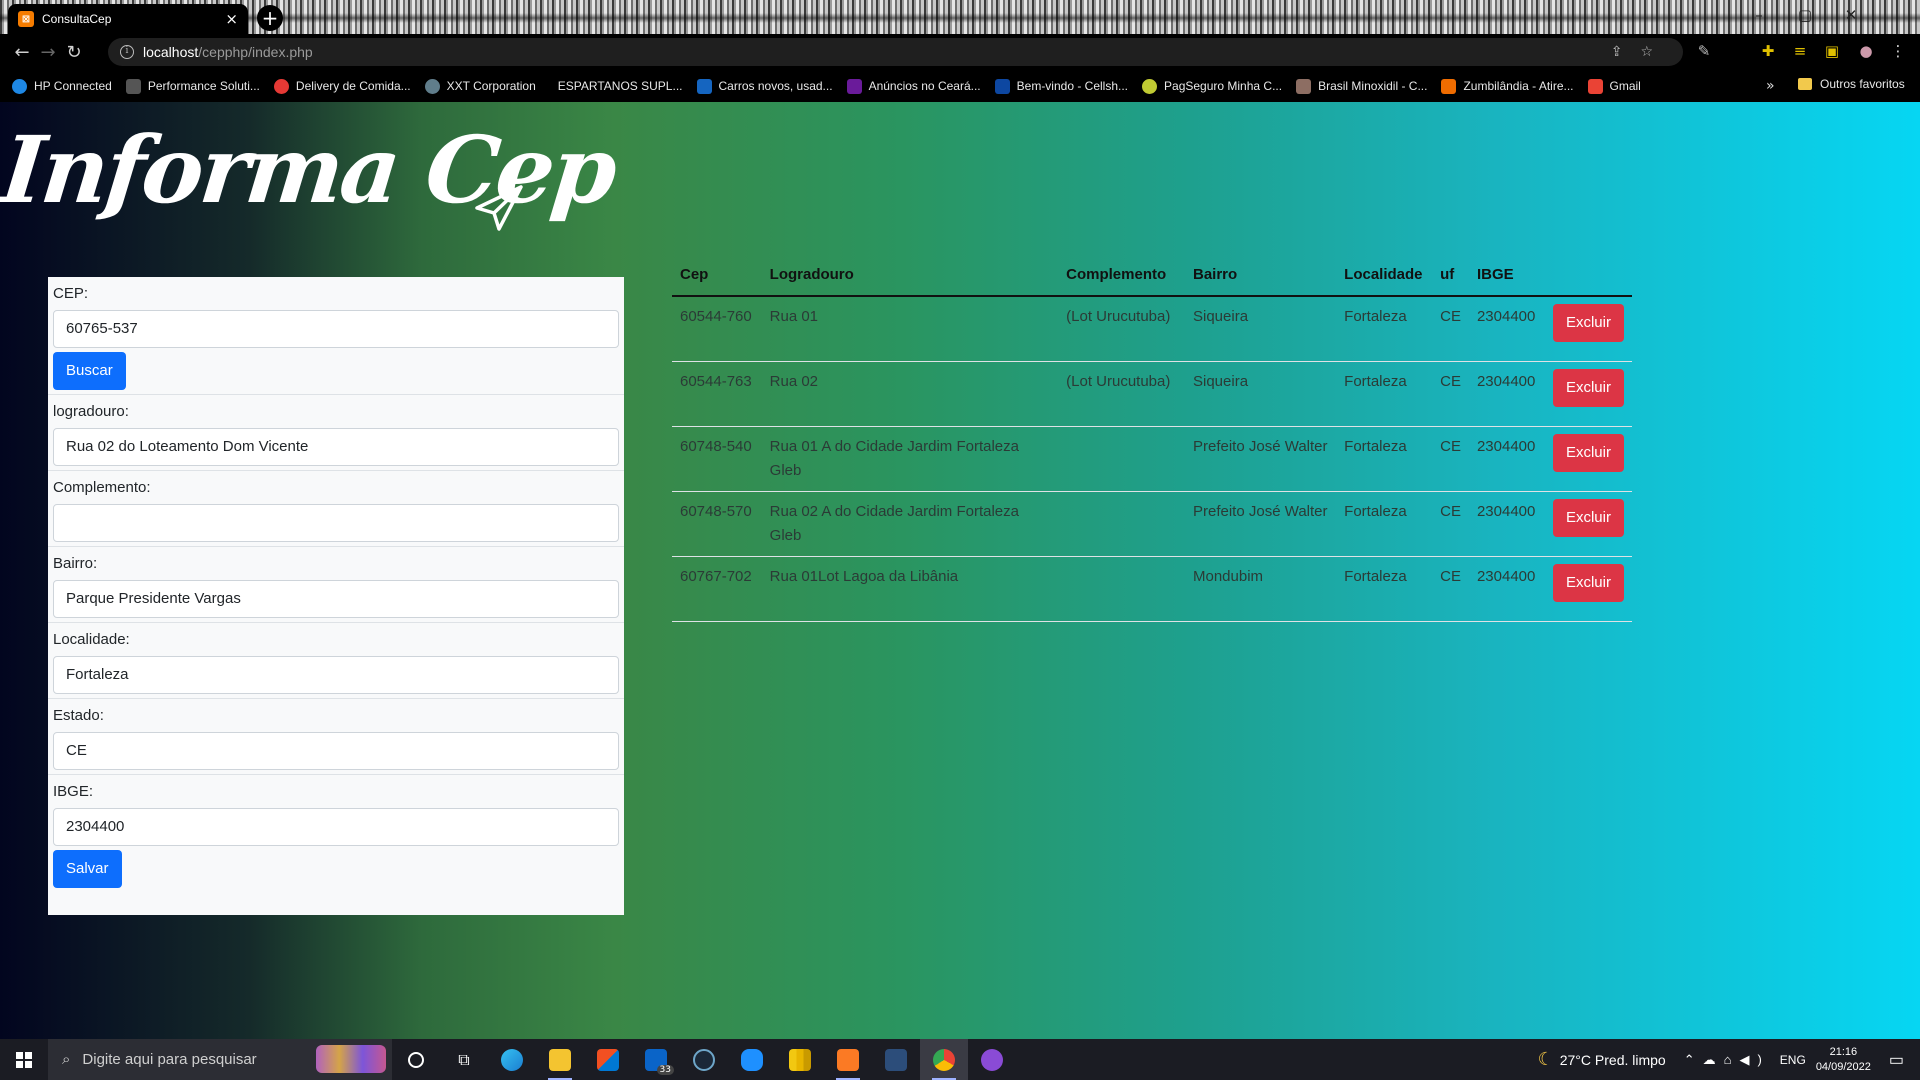 This screenshot has height=1080, width=1920. Describe the element at coordinates (169, 1059) in the screenshot. I see `search-placeholder: Digite aqui para pesquisar` at that location.